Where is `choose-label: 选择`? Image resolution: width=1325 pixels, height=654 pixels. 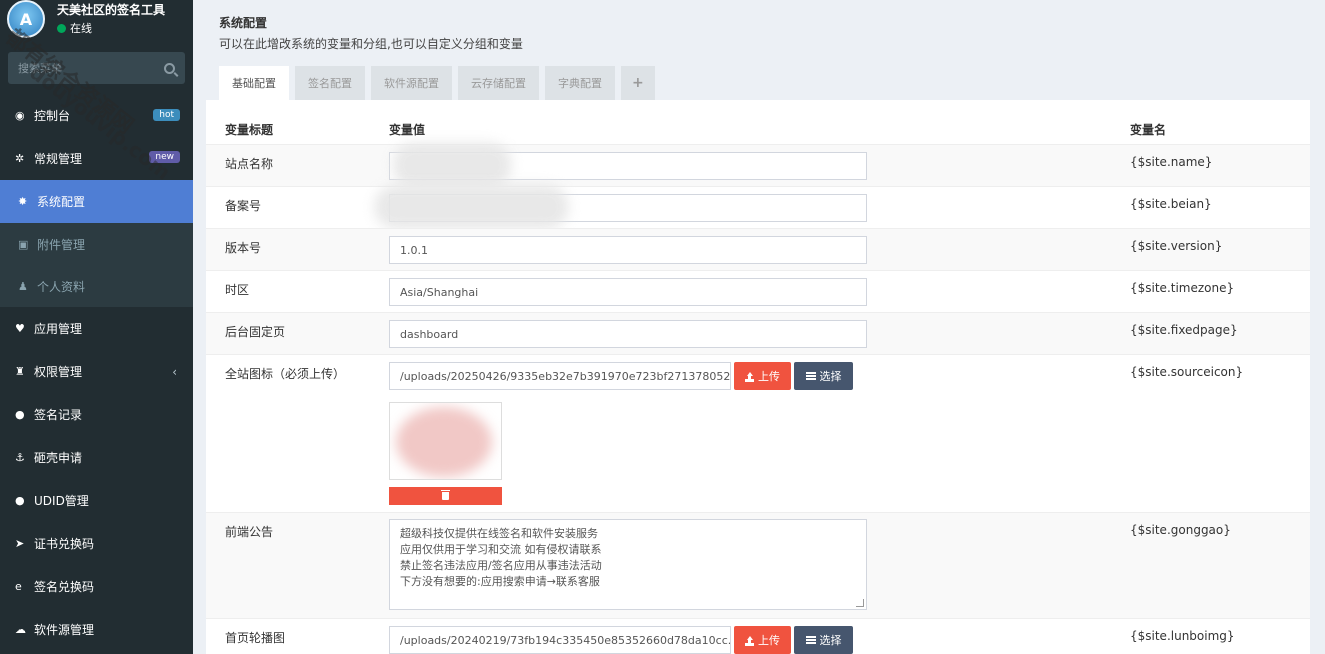
choose-label: 选择 is located at coordinates (830, 640).